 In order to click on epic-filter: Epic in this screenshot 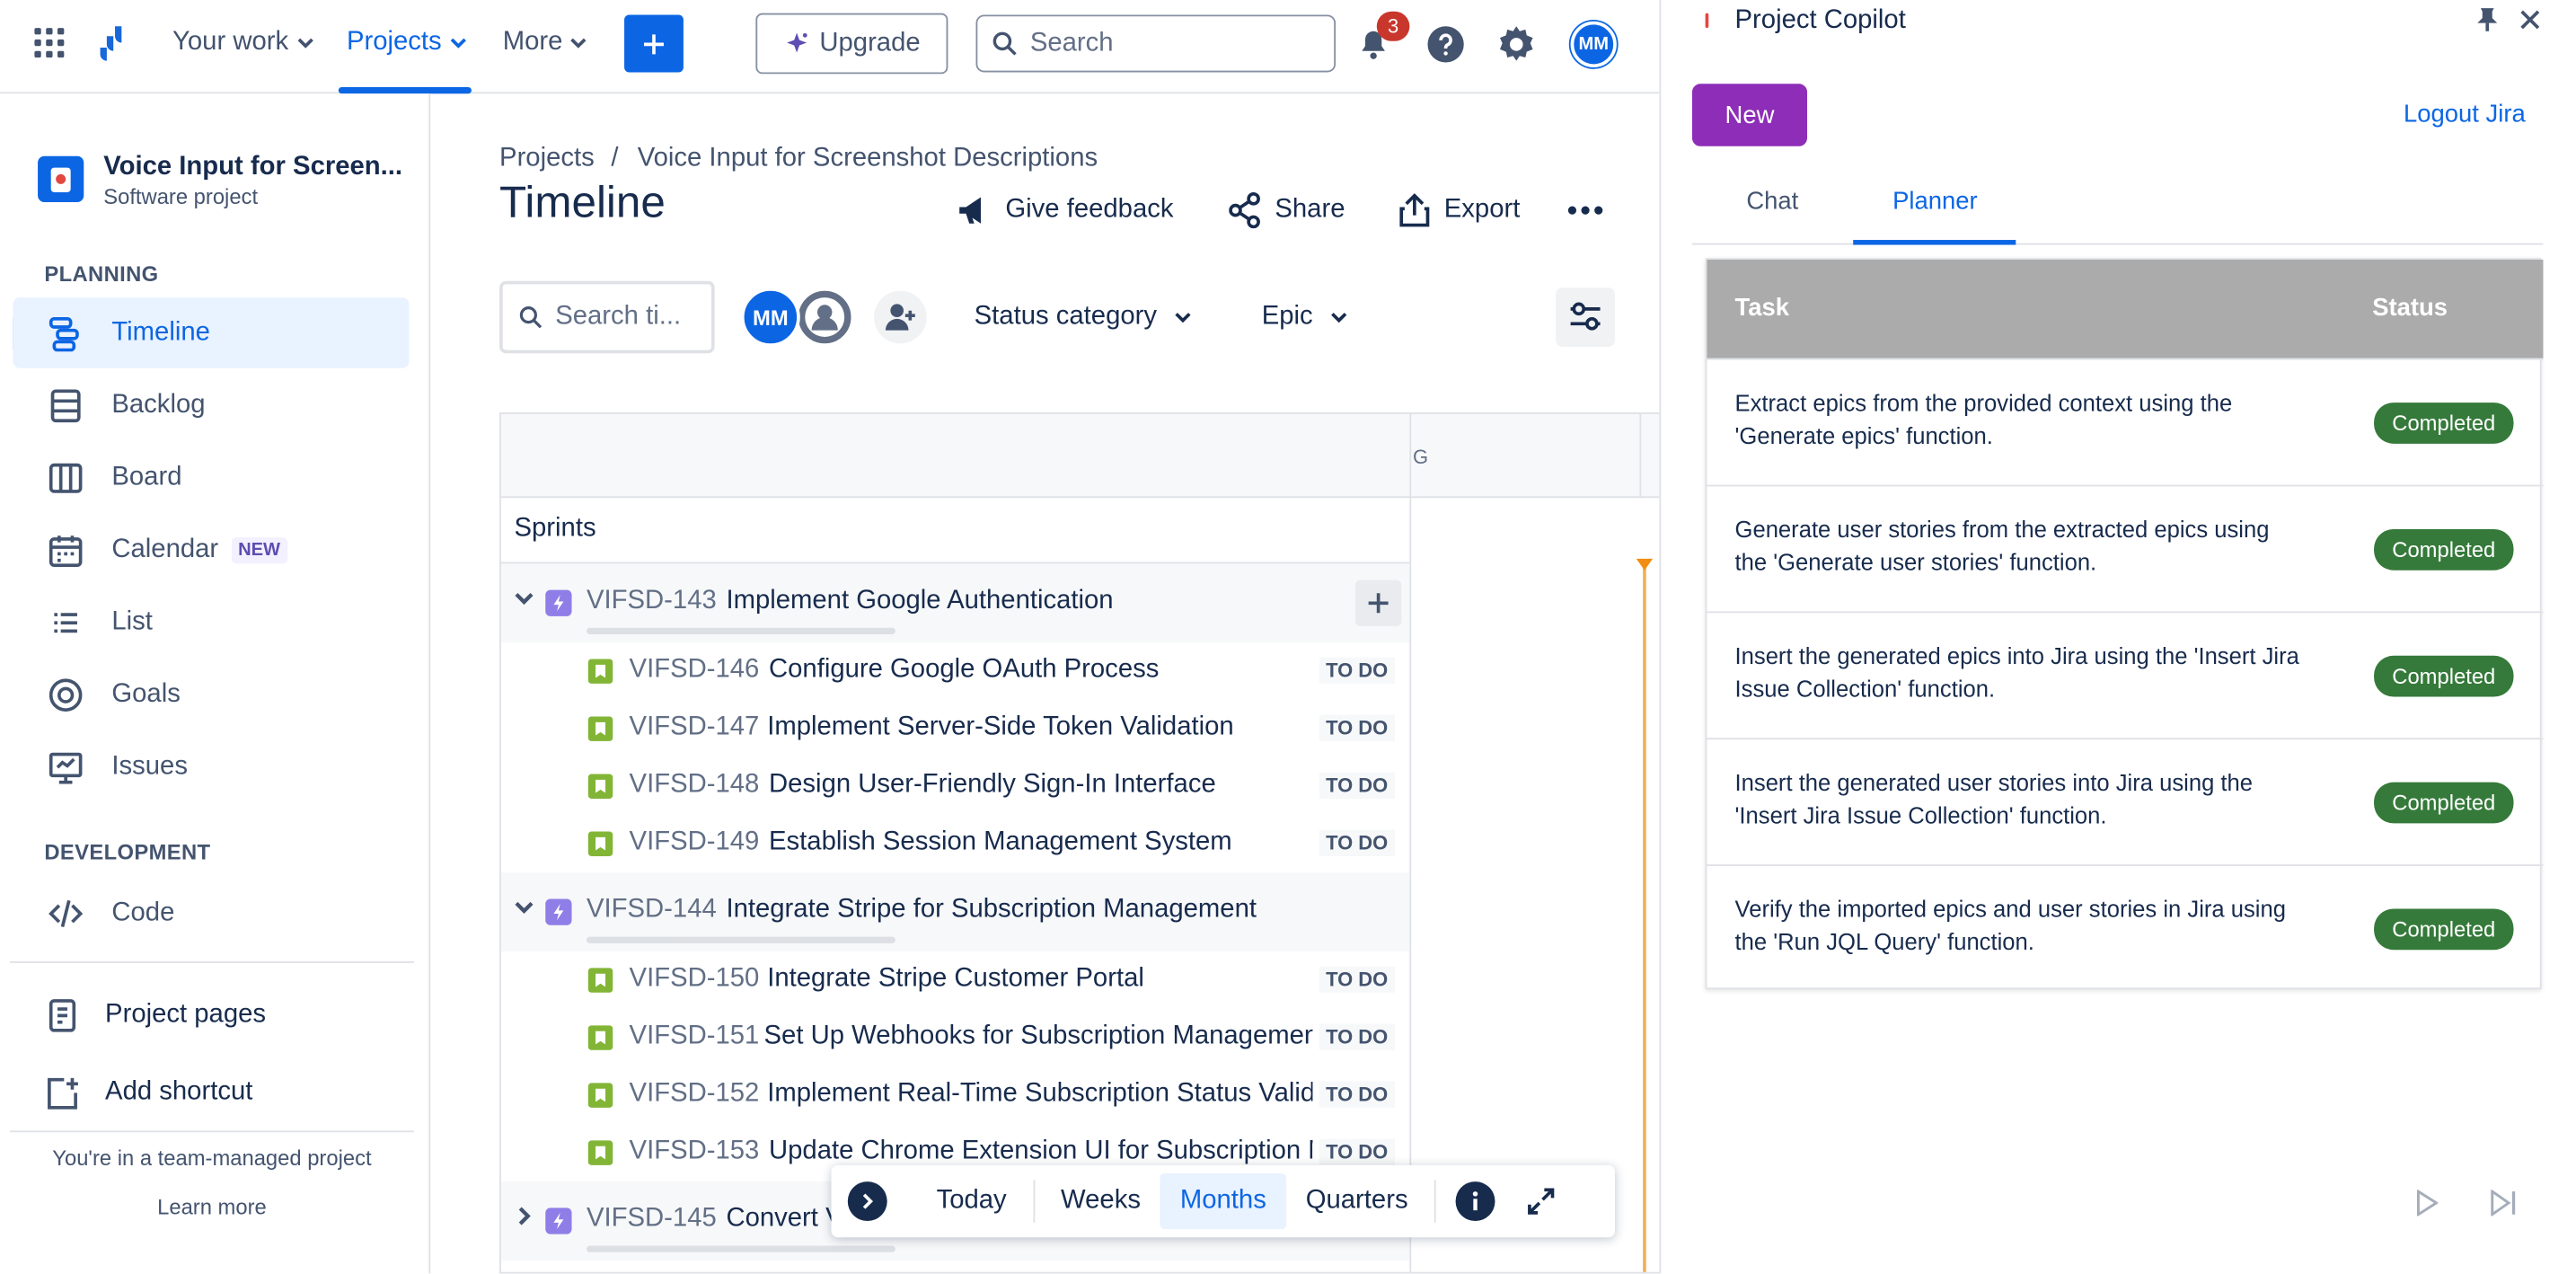, I will do `click(1305, 317)`.